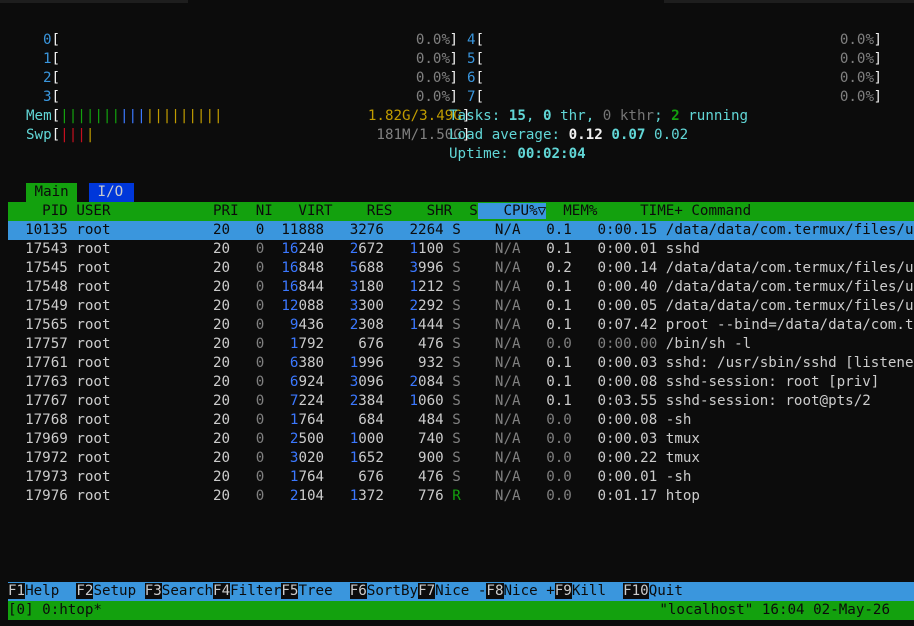  Describe the element at coordinates (619, 230) in the screenshot. I see `time-cell: 0:00.15` at that location.